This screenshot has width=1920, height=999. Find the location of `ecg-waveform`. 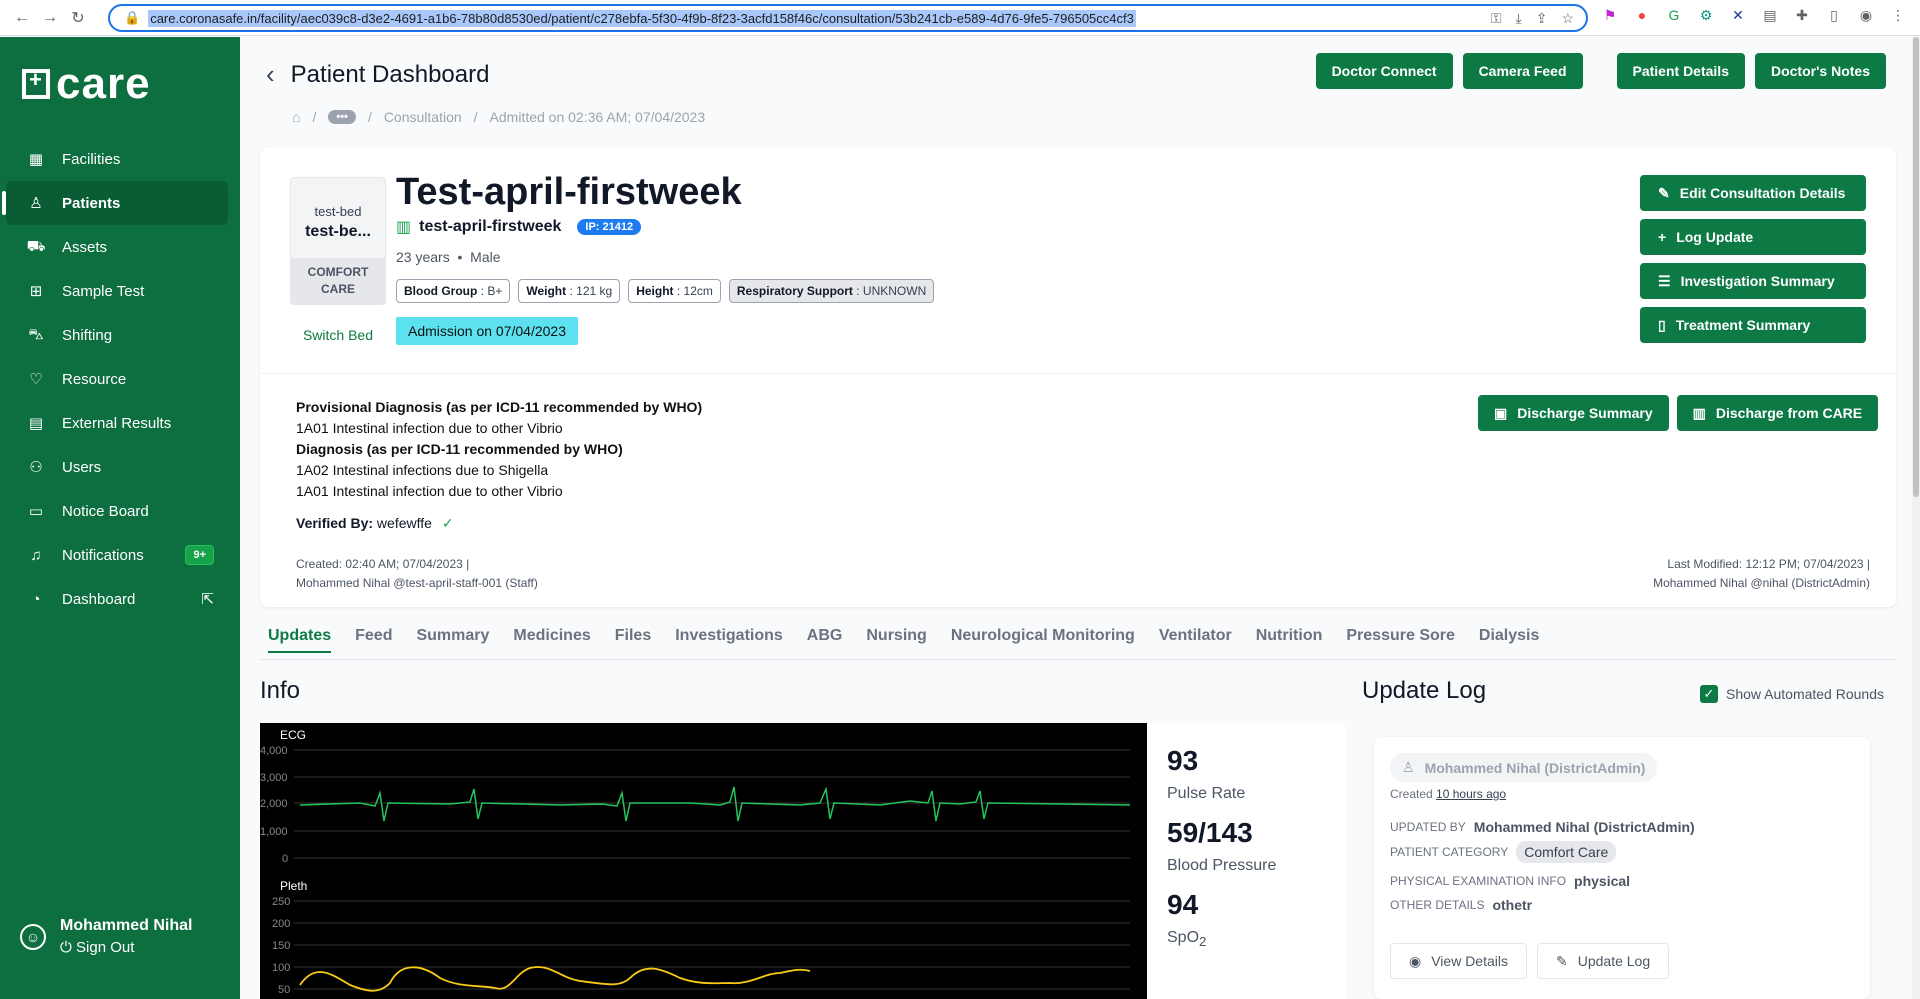

ecg-waveform is located at coordinates (715, 804).